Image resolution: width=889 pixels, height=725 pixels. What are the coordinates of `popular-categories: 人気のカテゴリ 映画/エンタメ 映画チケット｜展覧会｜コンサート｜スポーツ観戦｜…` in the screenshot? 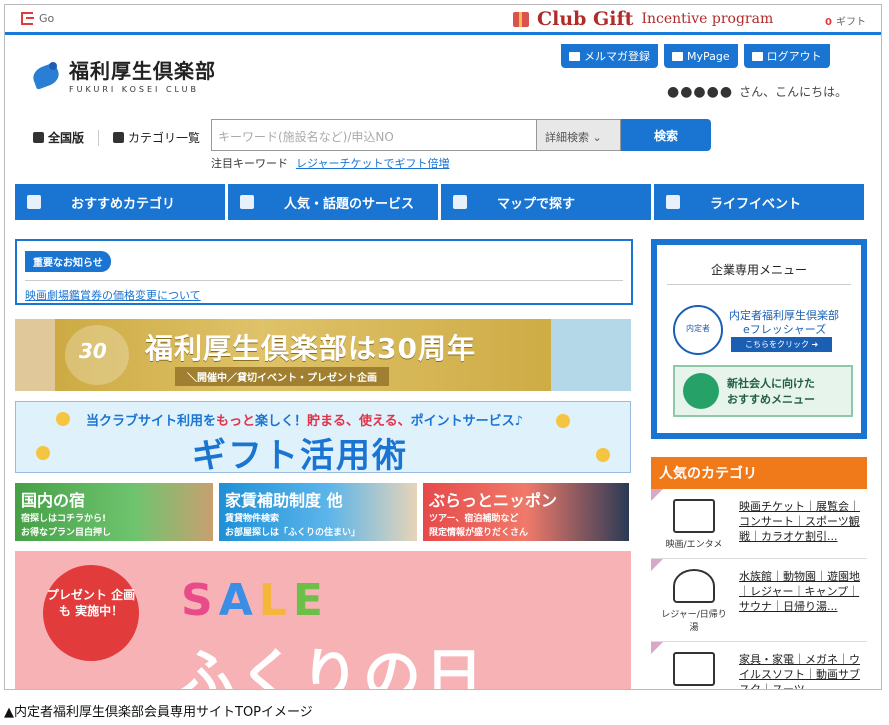 It's located at (759, 573).